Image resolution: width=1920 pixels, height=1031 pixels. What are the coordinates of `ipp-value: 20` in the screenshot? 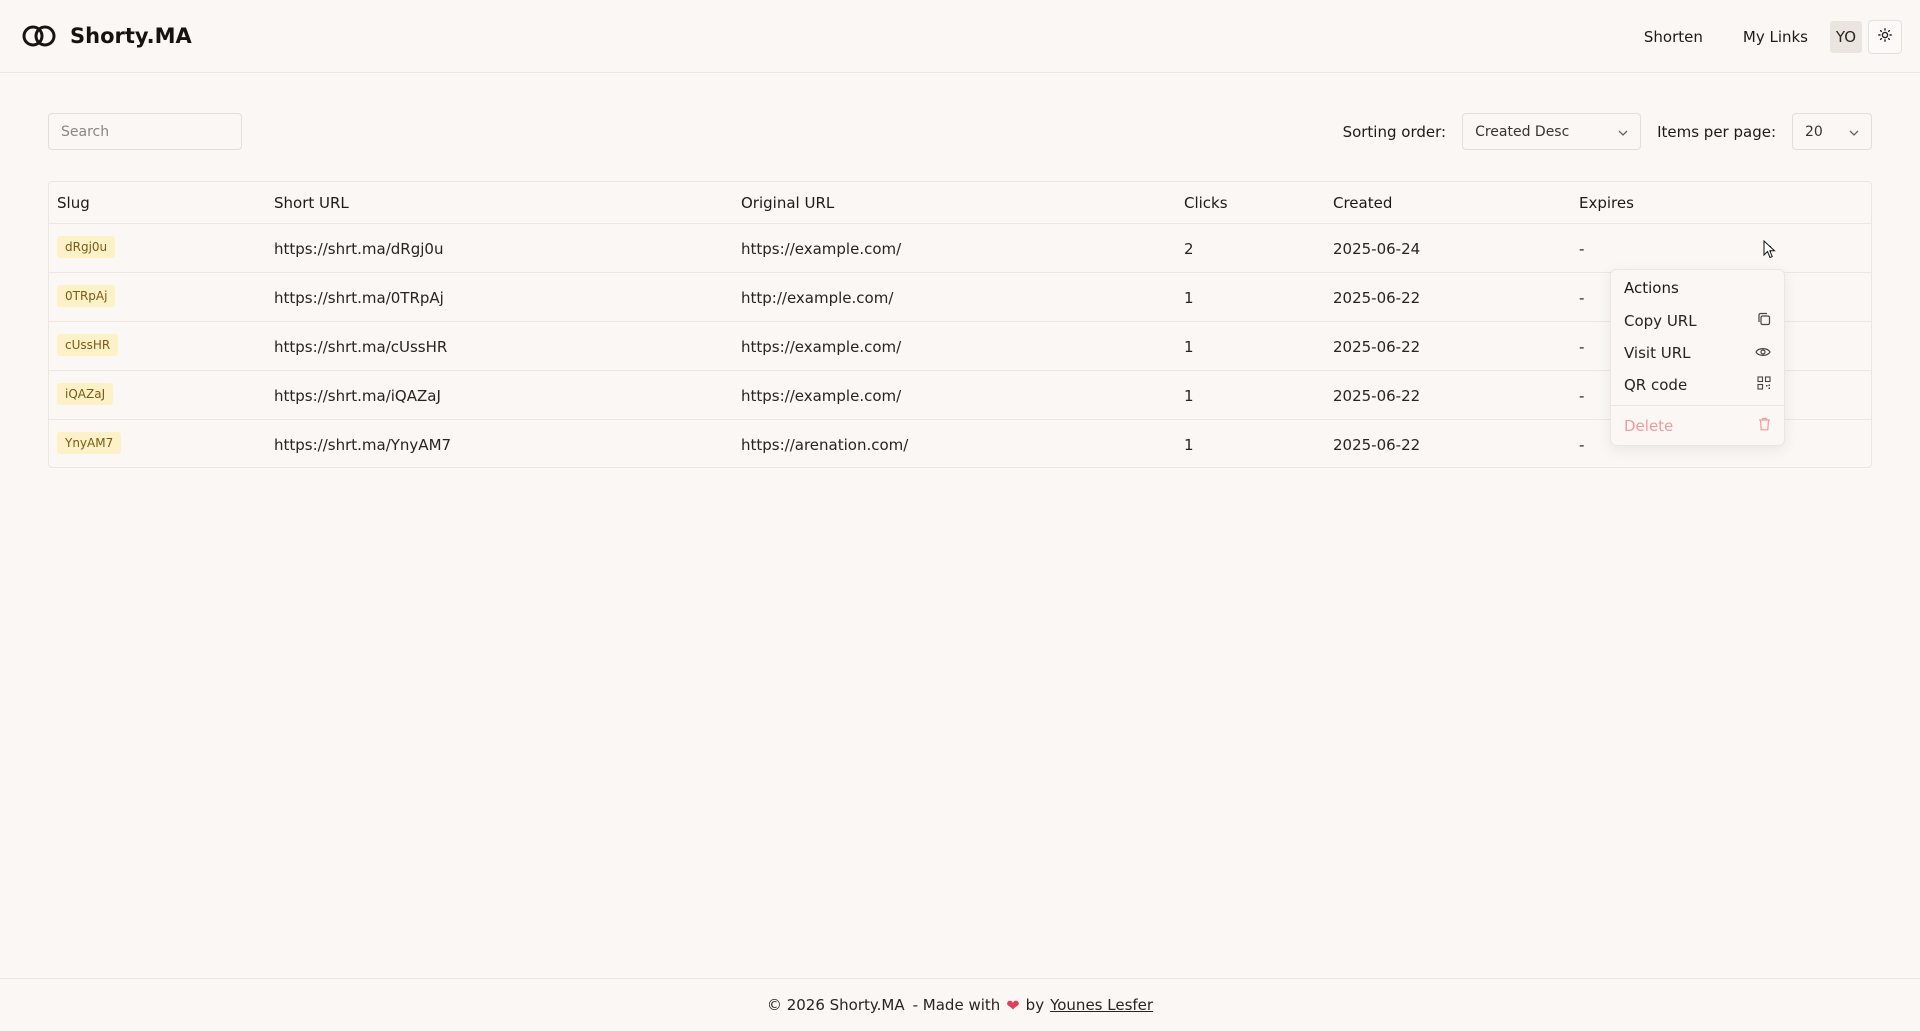 It's located at (1814, 131).